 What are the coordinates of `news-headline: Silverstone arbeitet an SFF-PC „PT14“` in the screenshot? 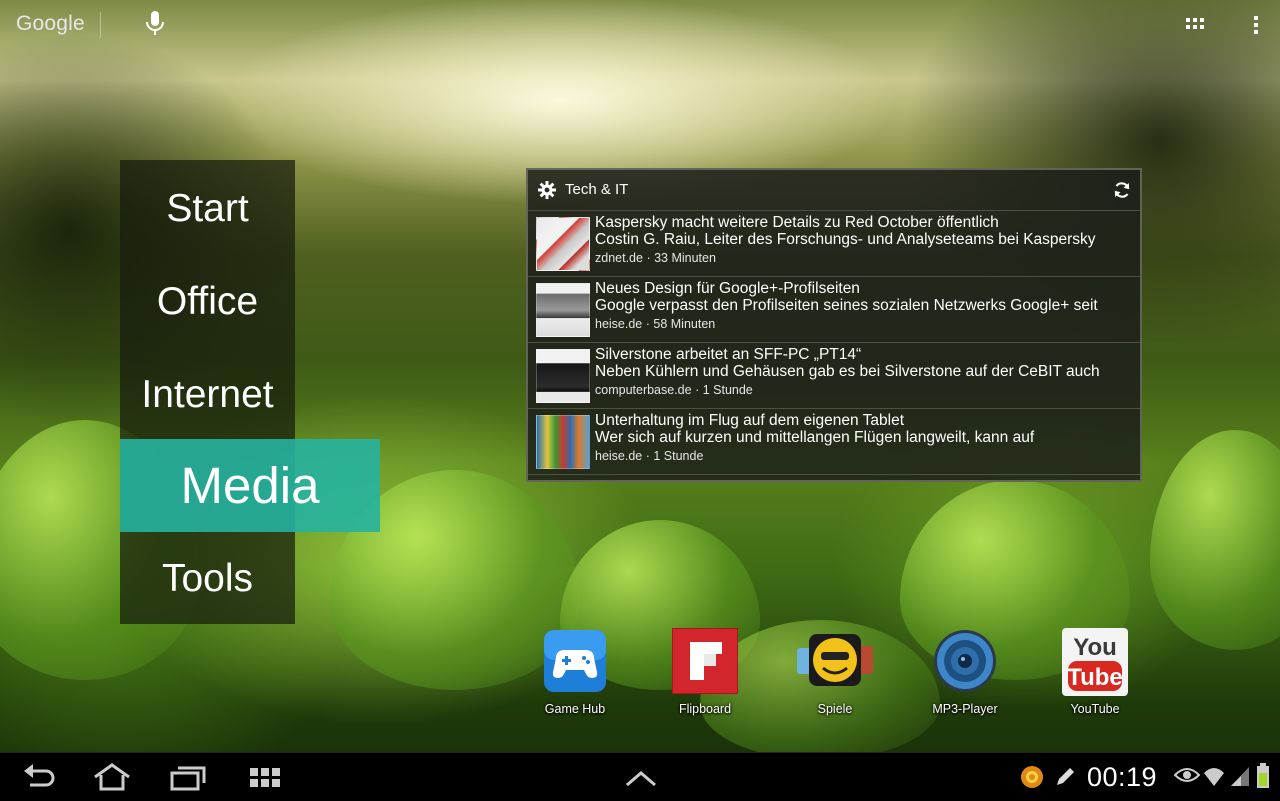 It's located at (728, 354).